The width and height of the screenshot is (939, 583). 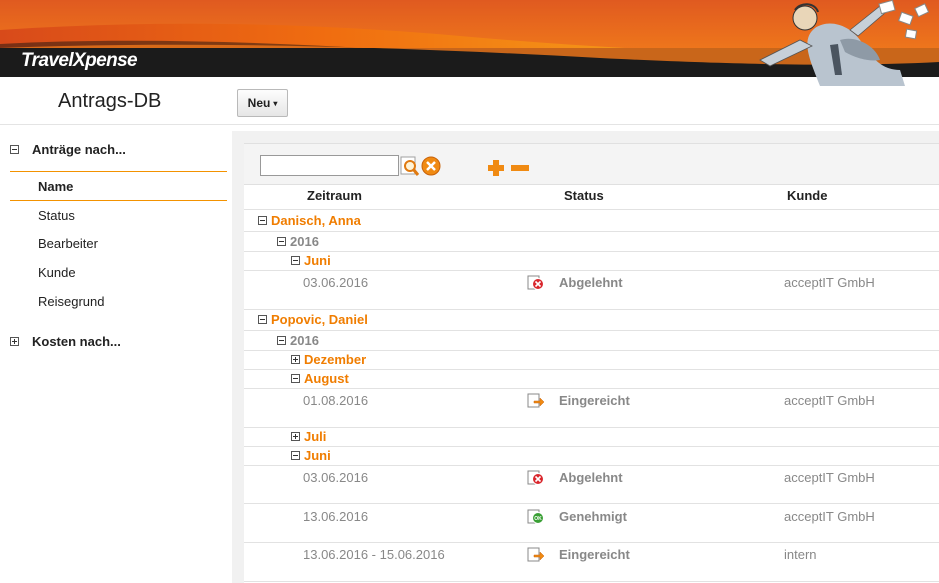 I want to click on sidebar-item-label: Name, so click(x=56, y=186).